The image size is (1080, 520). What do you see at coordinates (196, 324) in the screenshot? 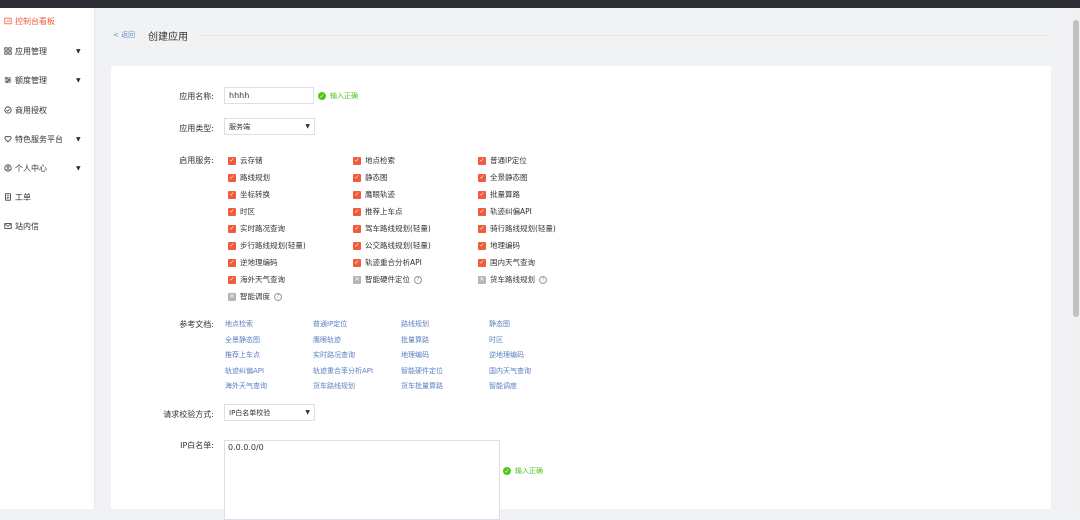
I see `docs-label: 参考文档:` at bounding box center [196, 324].